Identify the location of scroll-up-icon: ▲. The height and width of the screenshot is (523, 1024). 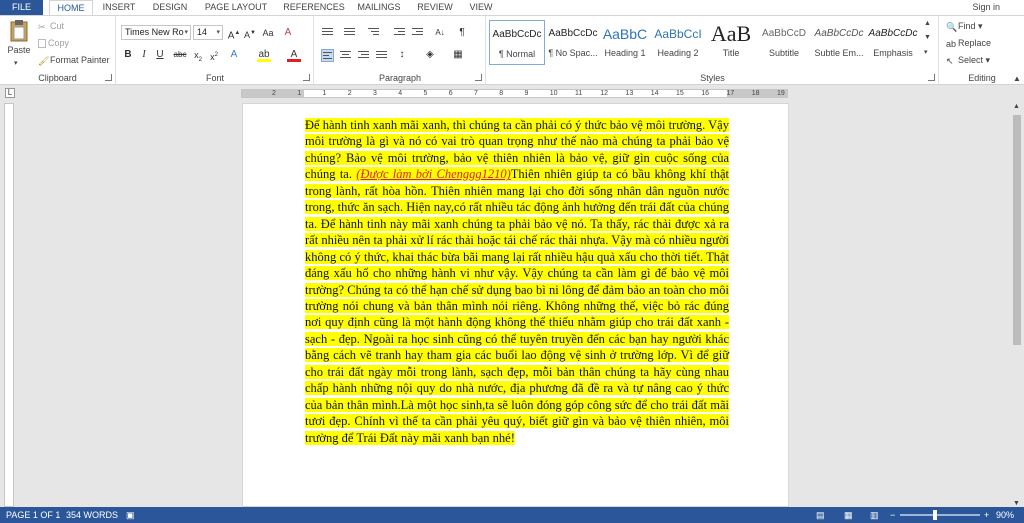
(1016, 106).